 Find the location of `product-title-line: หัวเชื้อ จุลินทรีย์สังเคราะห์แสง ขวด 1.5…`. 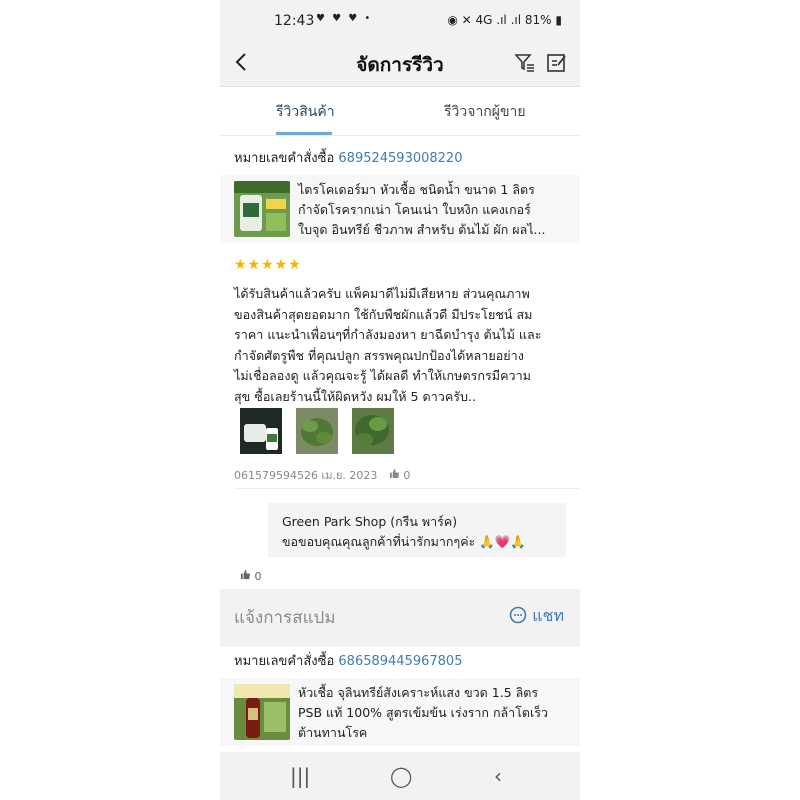

product-title-line: หัวเชื้อ จุลินทรีย์สังเคราะห์แสง ขวด 1.5… is located at coordinates (418, 692).